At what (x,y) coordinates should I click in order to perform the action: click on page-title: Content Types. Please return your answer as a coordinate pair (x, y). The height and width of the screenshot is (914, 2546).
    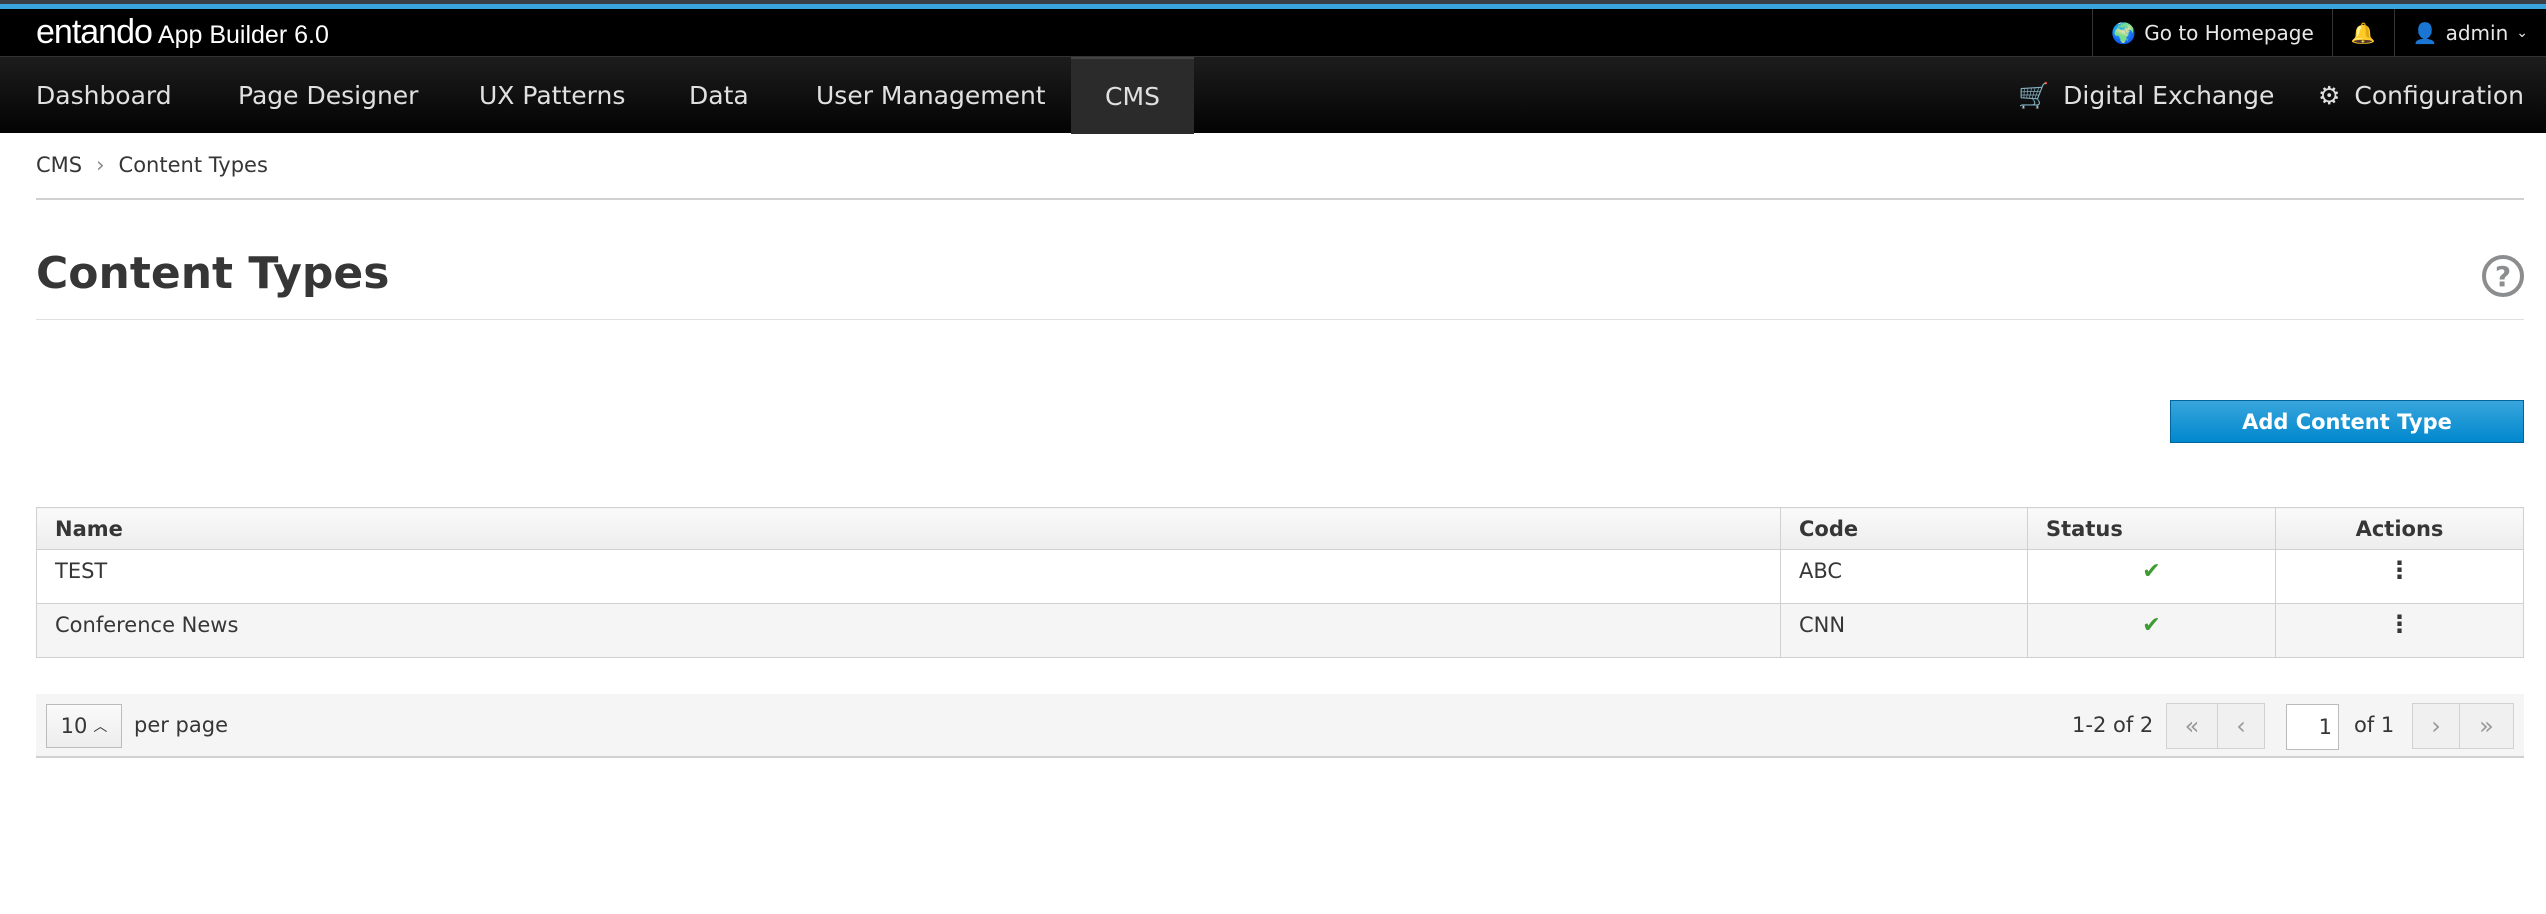
    Looking at the image, I should click on (213, 273).